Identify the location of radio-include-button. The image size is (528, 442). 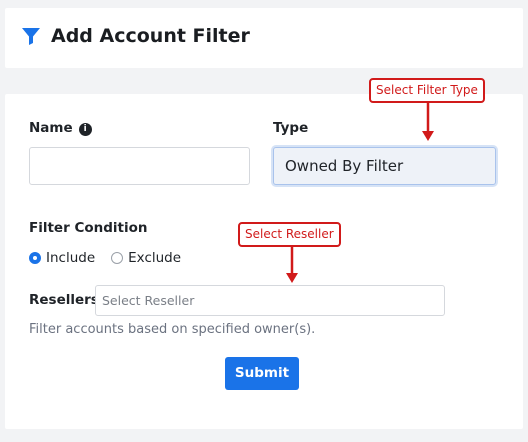
(35, 258).